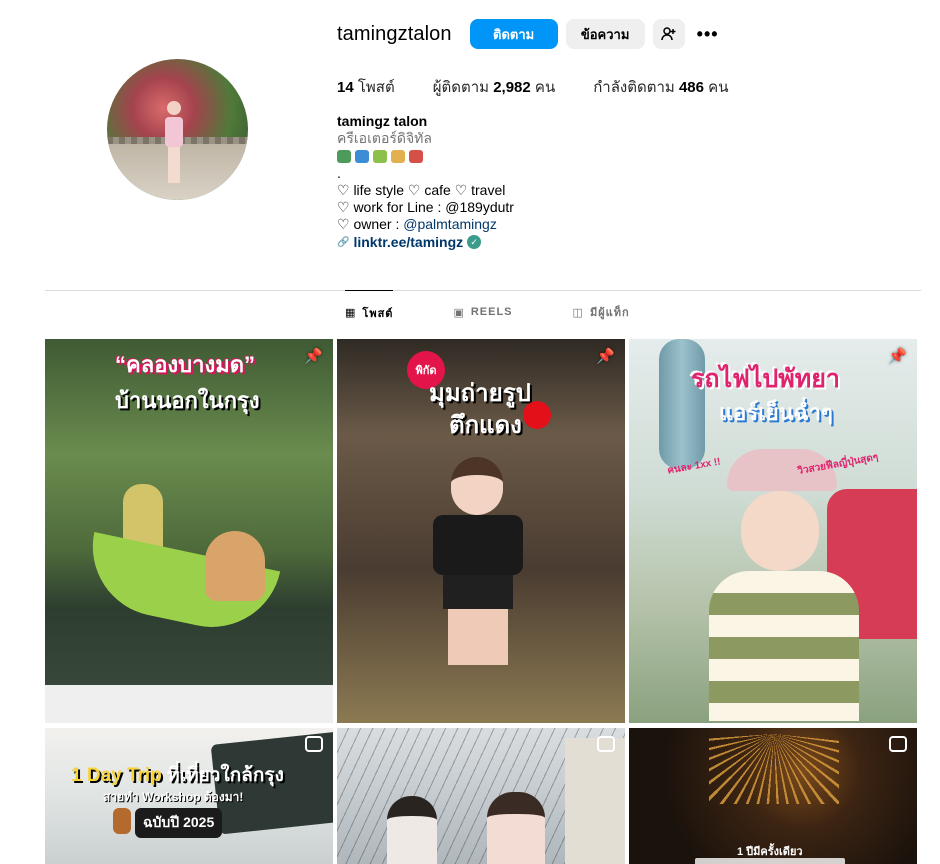 This screenshot has width=940, height=864. I want to click on profile-header: tamingztalon ติดตาม ข้อความ •••, so click(530, 34).